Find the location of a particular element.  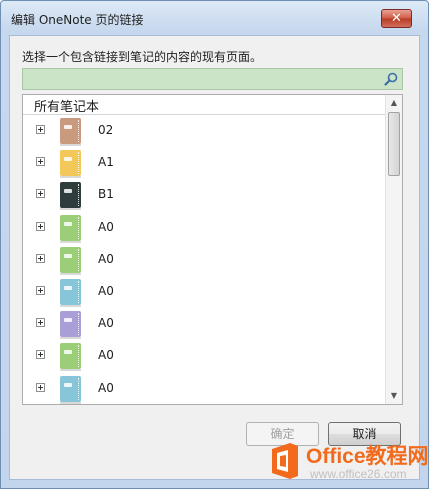

instruction-text: 选择一个包含链接到笔记的内容的现有页面。 is located at coordinates (142, 57).